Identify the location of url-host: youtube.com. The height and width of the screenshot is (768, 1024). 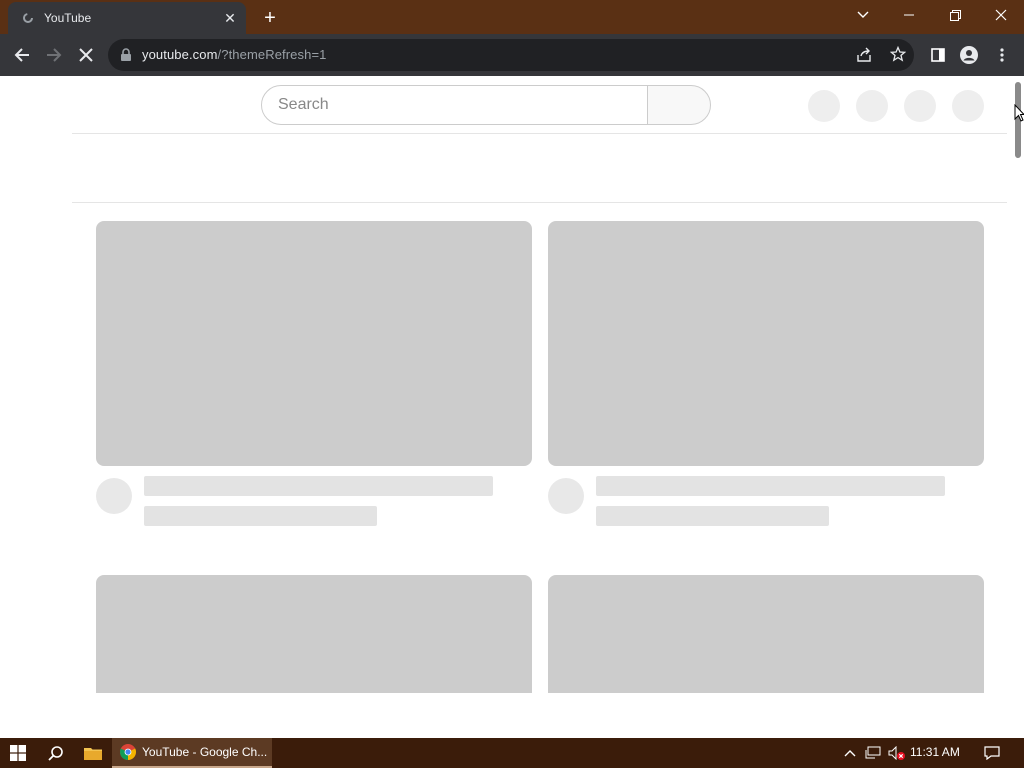
(180, 54).